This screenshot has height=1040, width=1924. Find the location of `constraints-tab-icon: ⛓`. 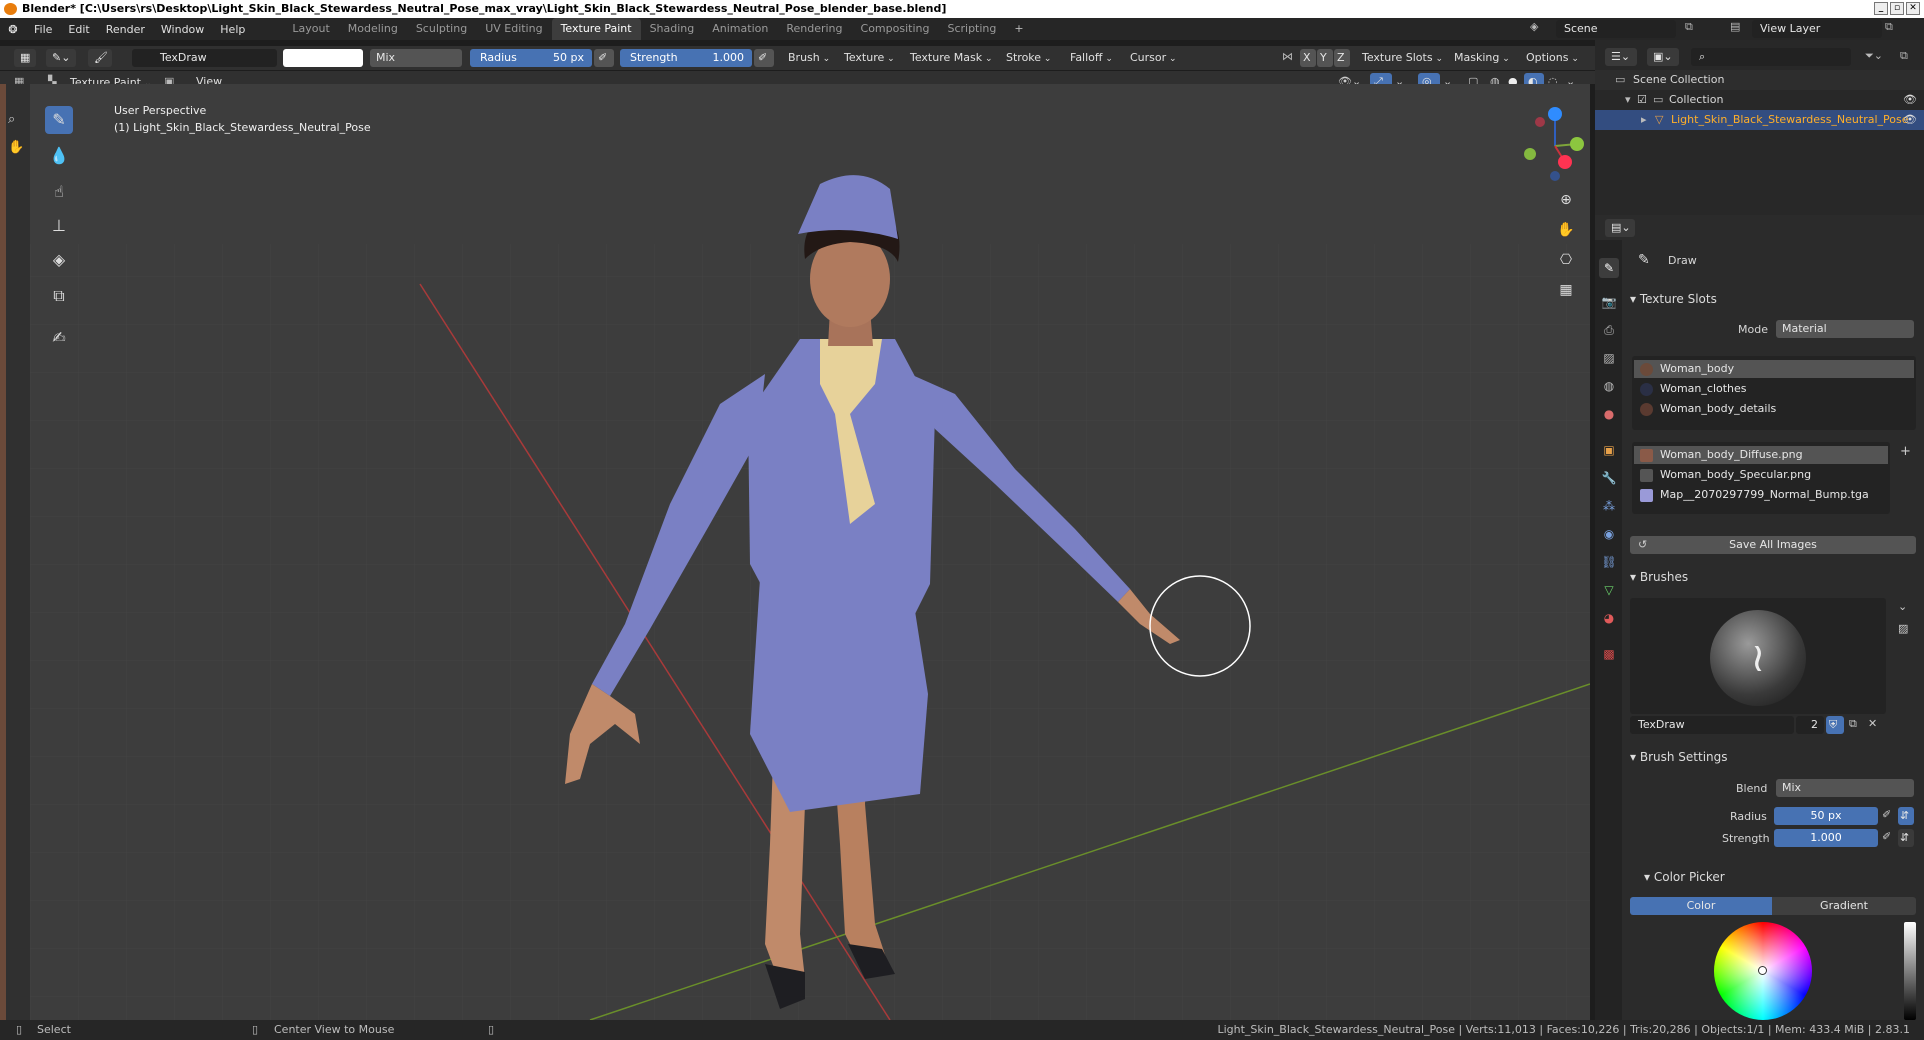

constraints-tab-icon: ⛓ is located at coordinates (1609, 562).